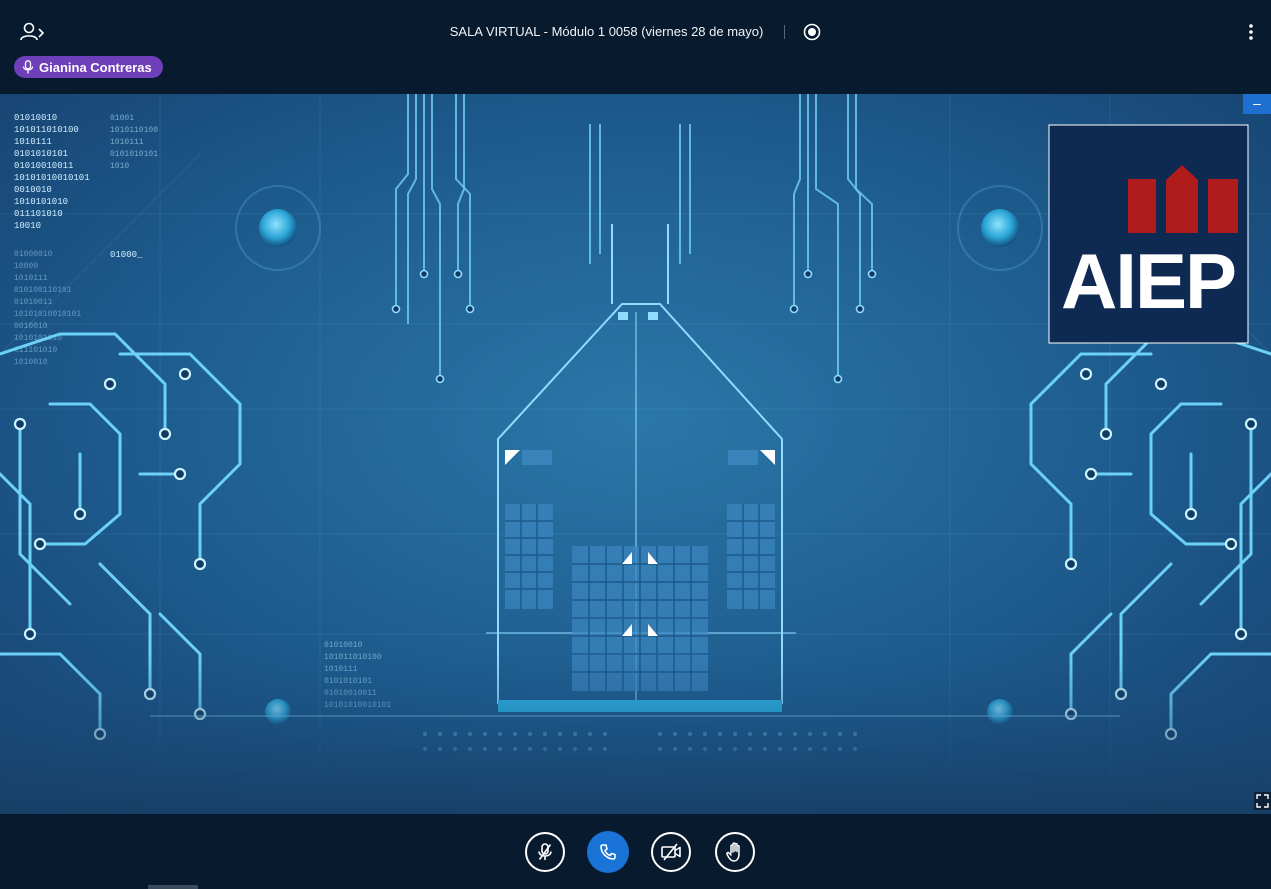  Describe the element at coordinates (1148, 281) in the screenshot. I see `logo-text: AIEP` at that location.